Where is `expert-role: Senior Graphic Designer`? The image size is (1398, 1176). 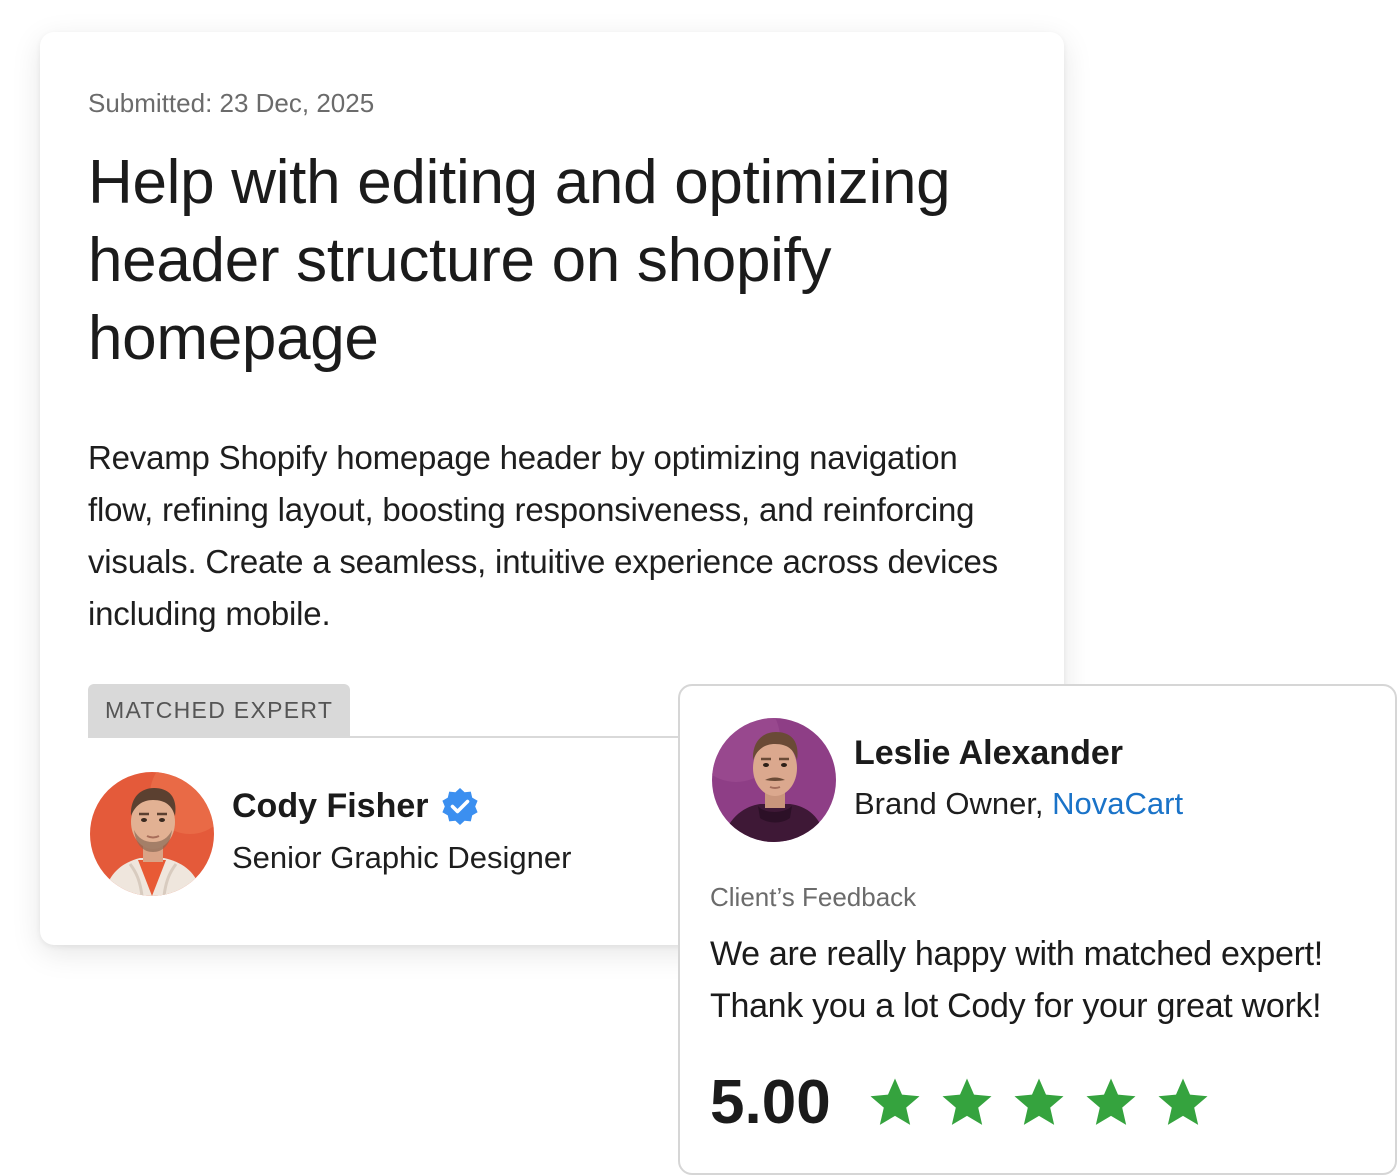
expert-role: Senior Graphic Designer is located at coordinates (402, 857).